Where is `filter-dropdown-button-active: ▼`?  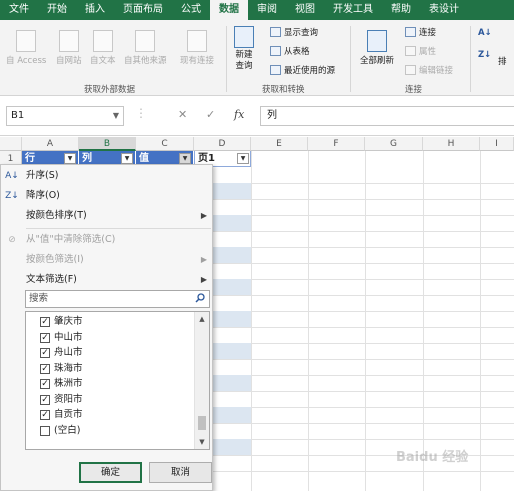 filter-dropdown-button-active: ▼ is located at coordinates (185, 158).